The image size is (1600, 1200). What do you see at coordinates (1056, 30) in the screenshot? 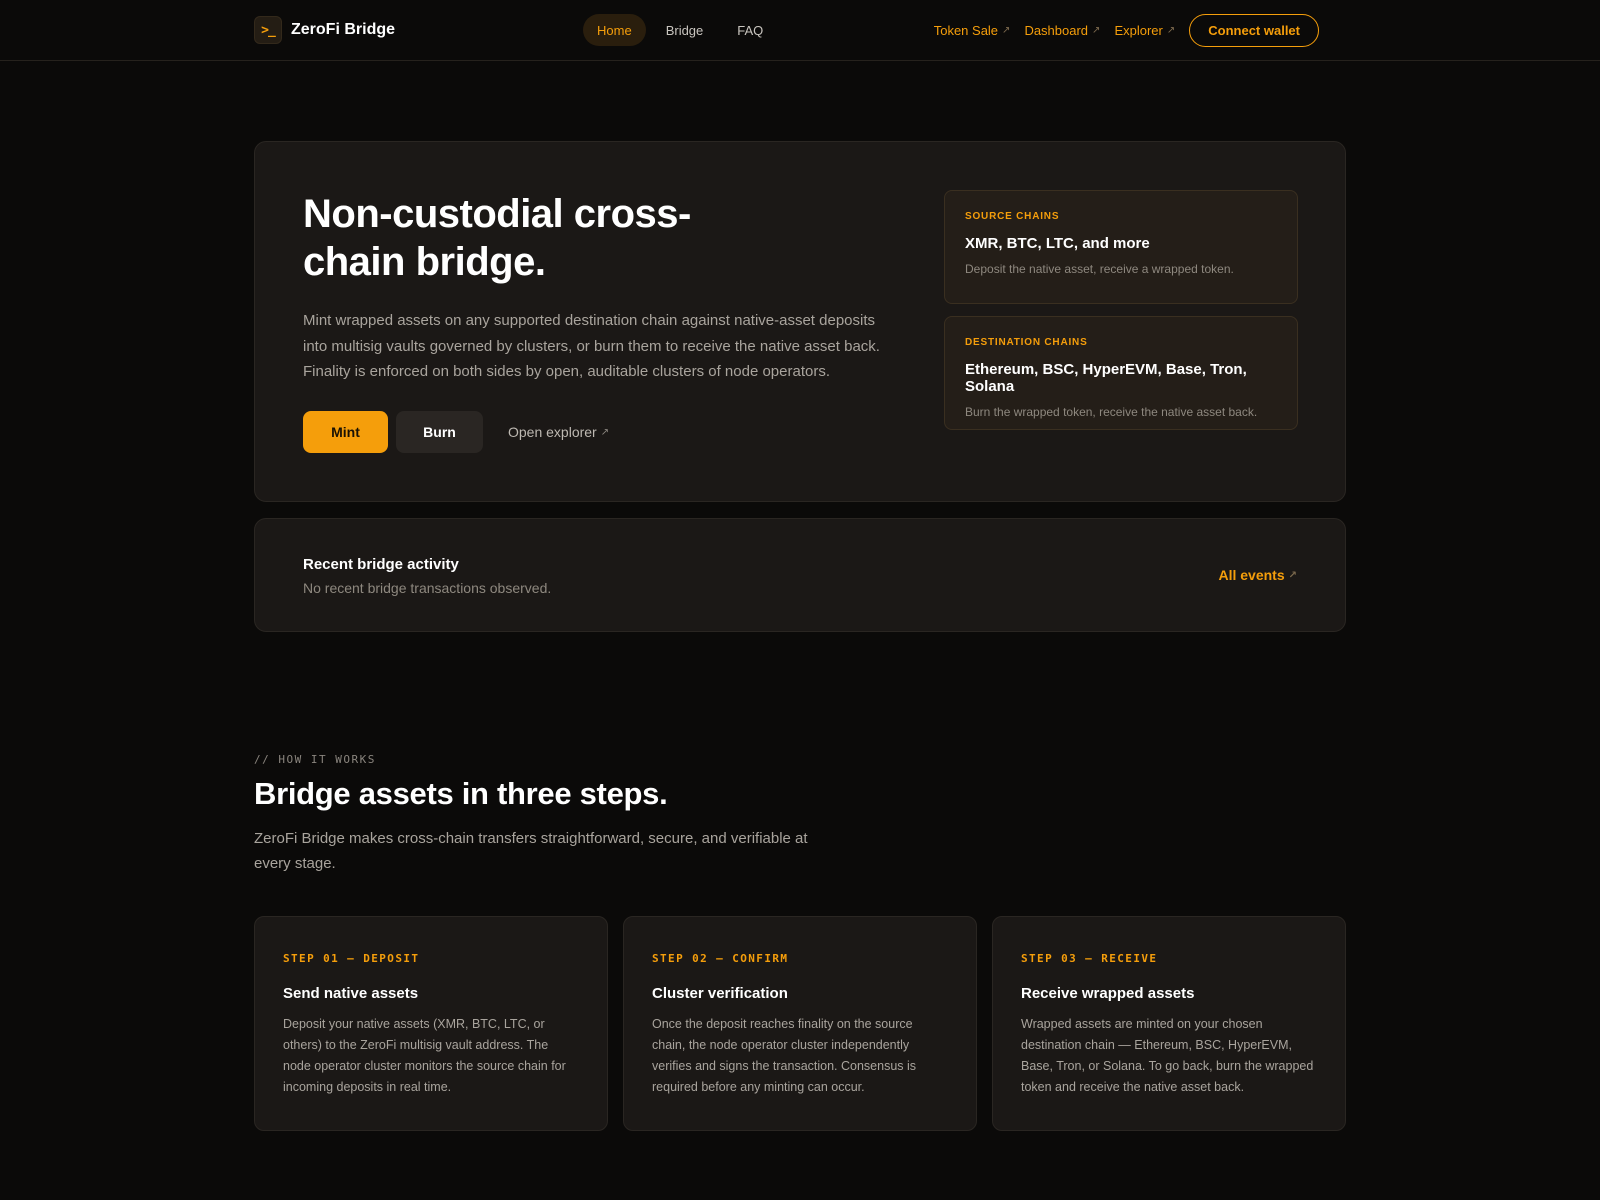
I see `dashboard-label: Dashboard` at bounding box center [1056, 30].